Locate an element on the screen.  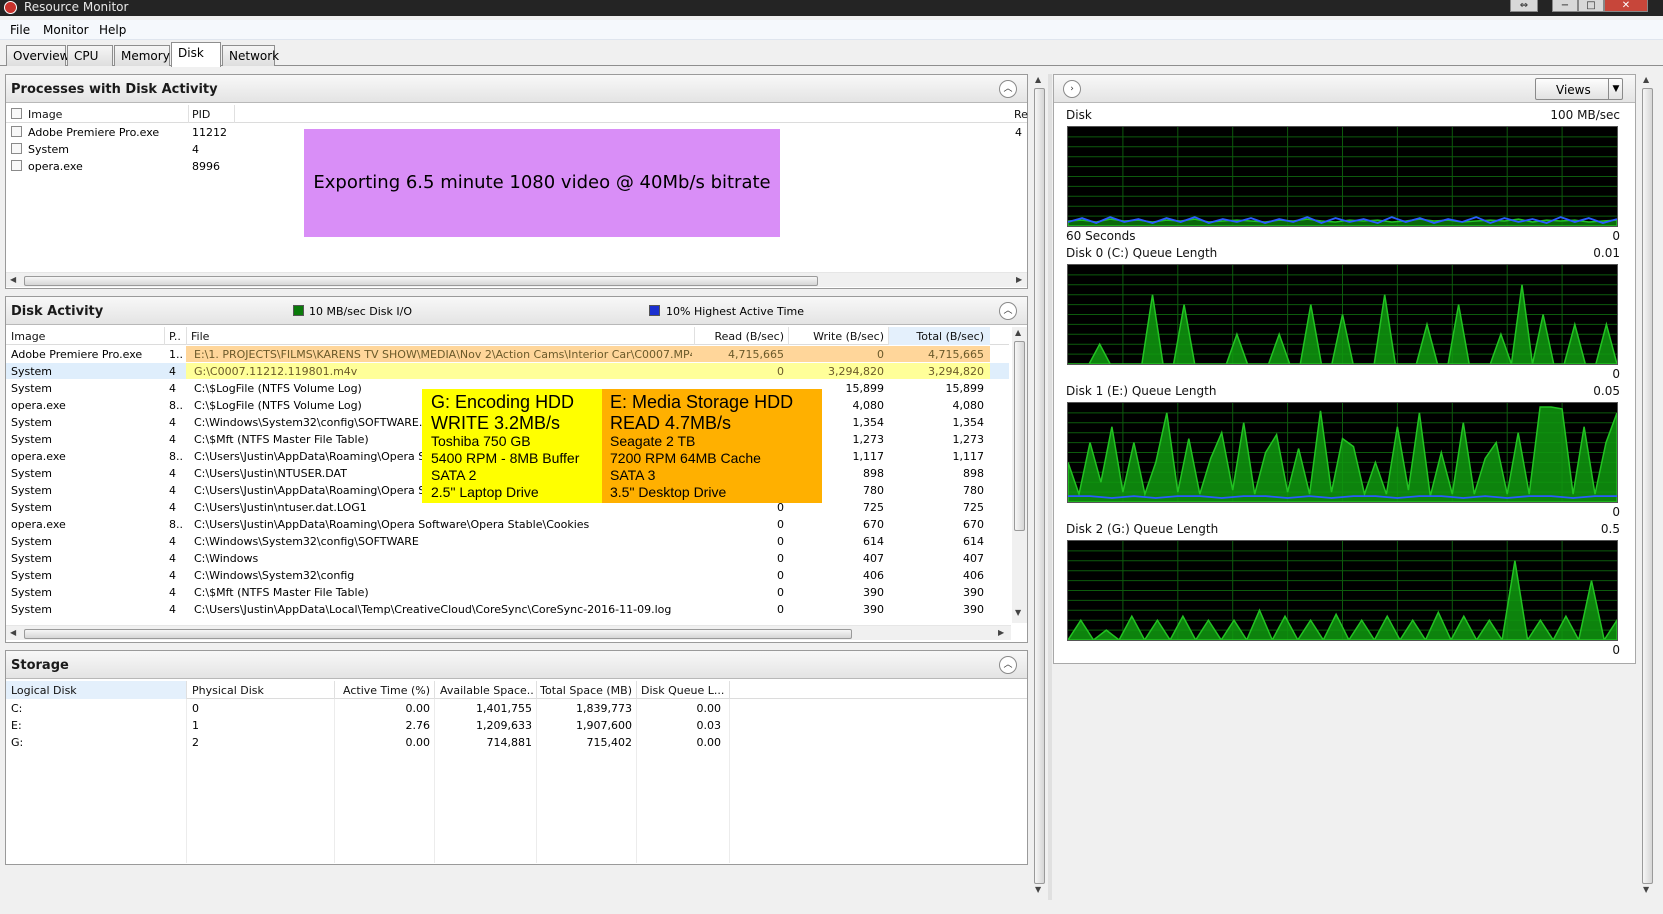
graph-svg is located at coordinates (1342, 590).